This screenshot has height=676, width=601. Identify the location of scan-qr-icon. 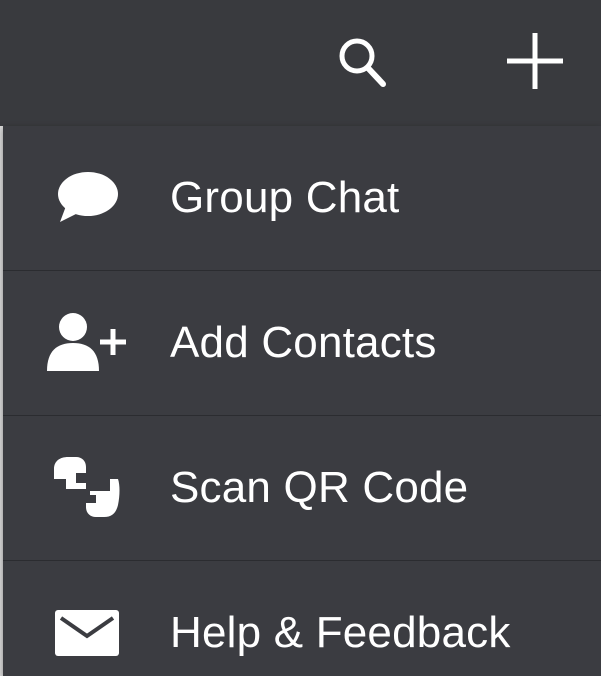
(87, 488).